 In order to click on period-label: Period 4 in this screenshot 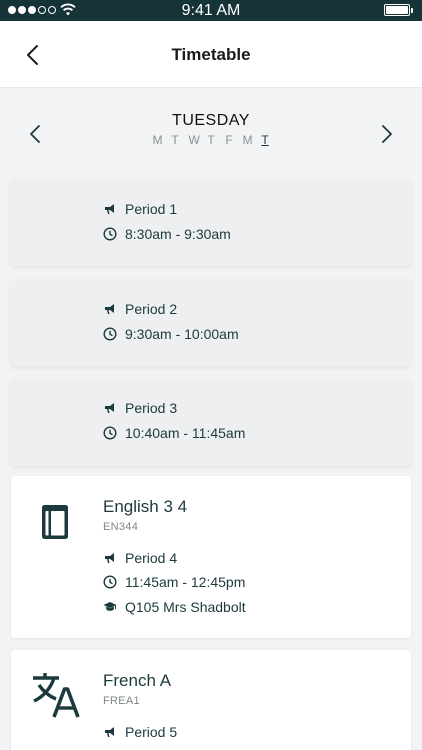, I will do `click(151, 558)`.